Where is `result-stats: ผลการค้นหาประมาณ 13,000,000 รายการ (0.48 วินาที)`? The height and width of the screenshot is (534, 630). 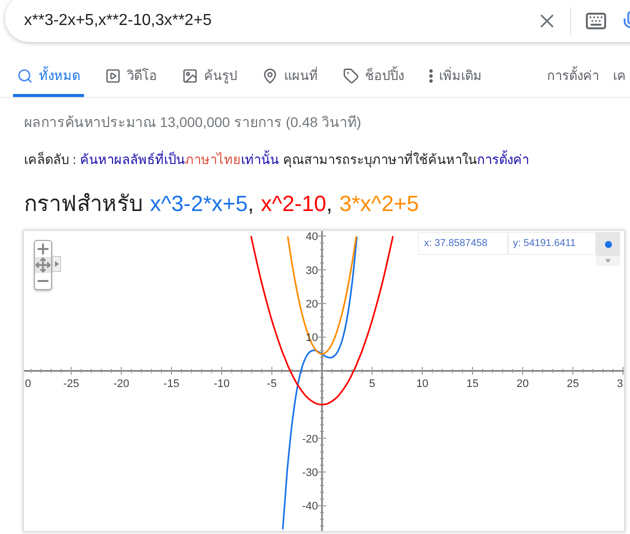
result-stats: ผลการค้นหาประมาณ 13,000,000 รายการ (0.48 วินาที) is located at coordinates (193, 122).